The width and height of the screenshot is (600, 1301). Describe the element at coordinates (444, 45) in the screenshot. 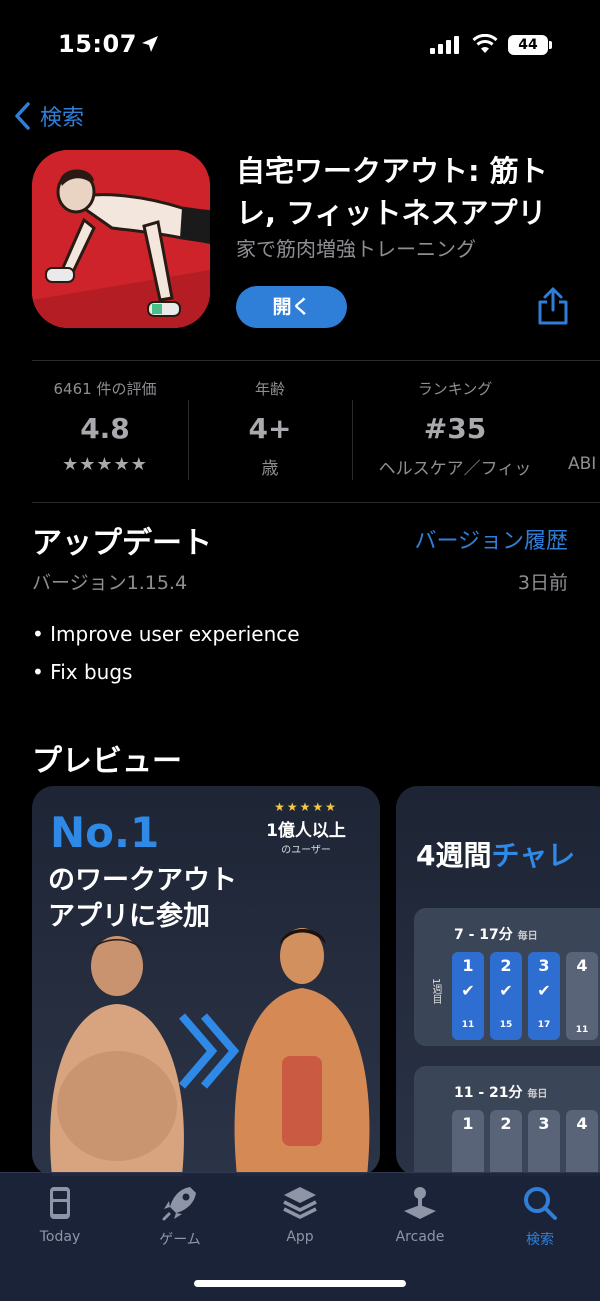

I see `cellular-signal-icon` at that location.